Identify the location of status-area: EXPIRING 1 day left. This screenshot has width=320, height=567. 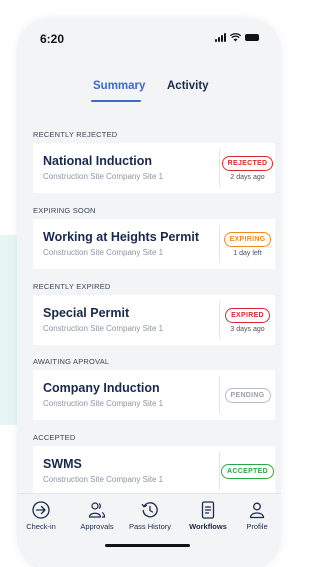
(247, 244).